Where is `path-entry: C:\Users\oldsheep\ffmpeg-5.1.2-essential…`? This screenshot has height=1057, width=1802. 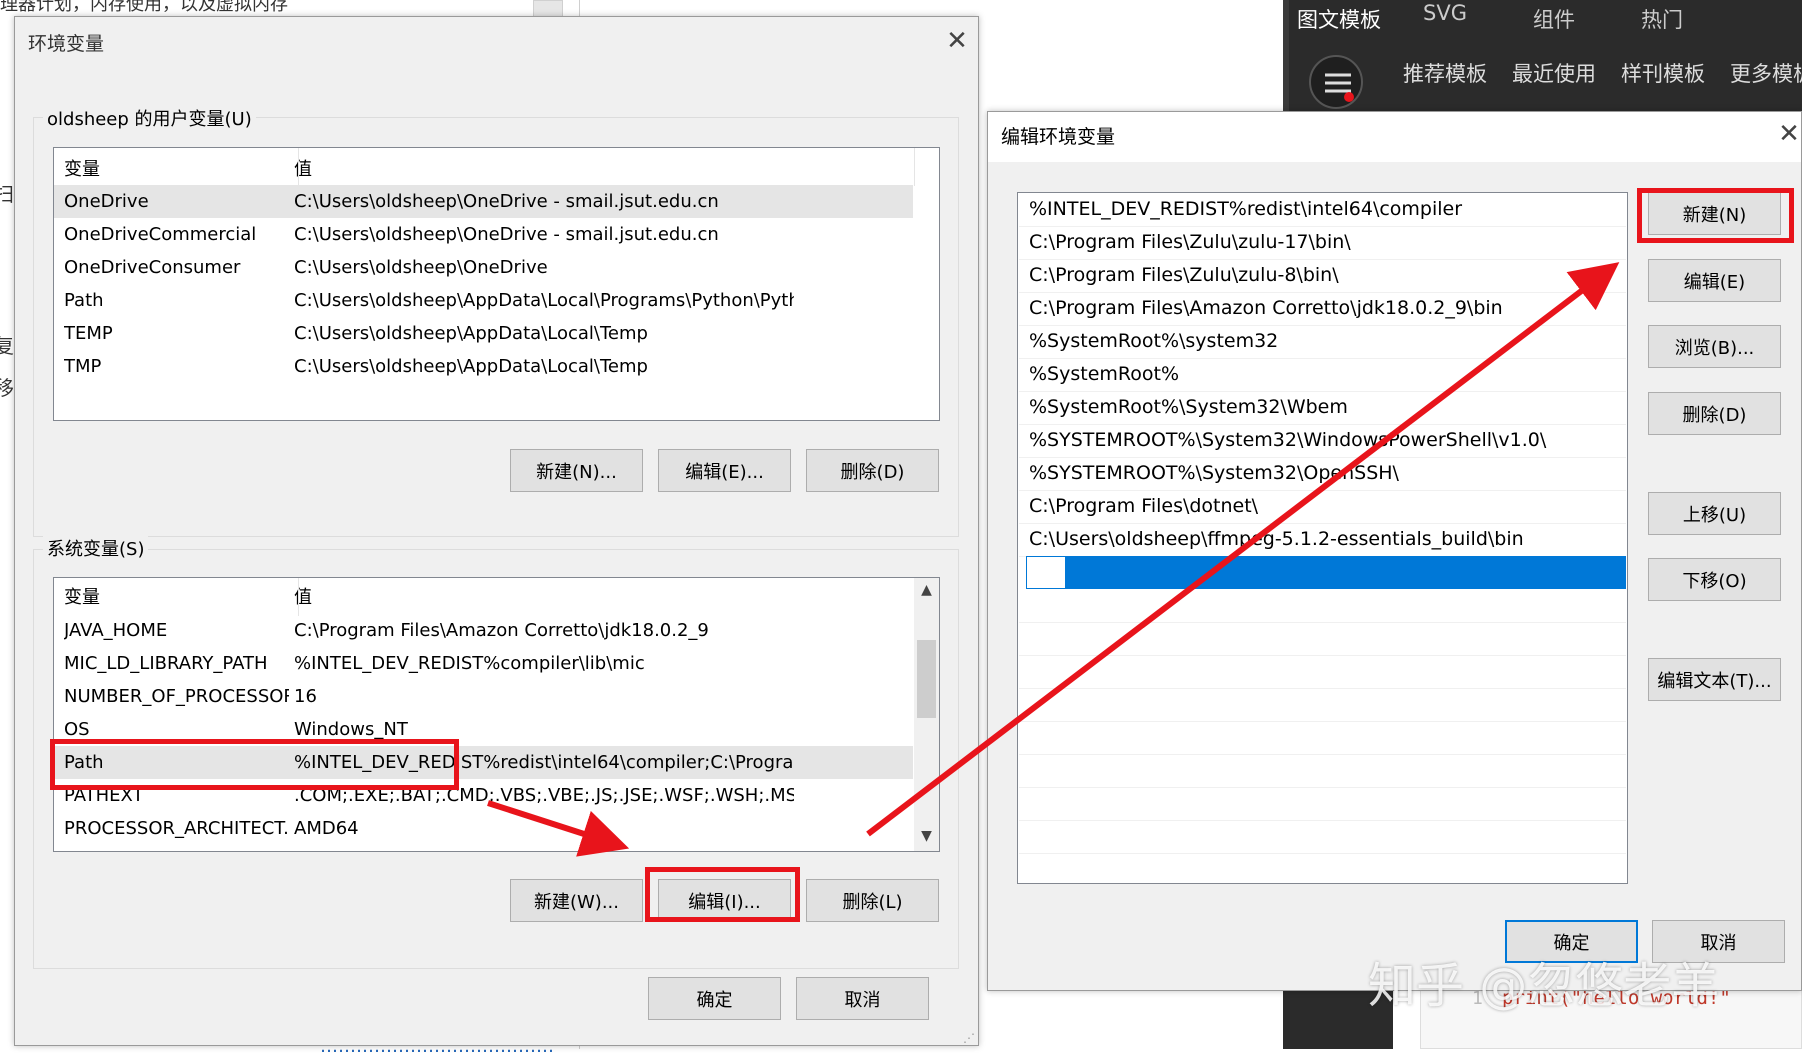 path-entry: C:\Users\oldsheep\ffmpeg-5.1.2-essential… is located at coordinates (1322, 540).